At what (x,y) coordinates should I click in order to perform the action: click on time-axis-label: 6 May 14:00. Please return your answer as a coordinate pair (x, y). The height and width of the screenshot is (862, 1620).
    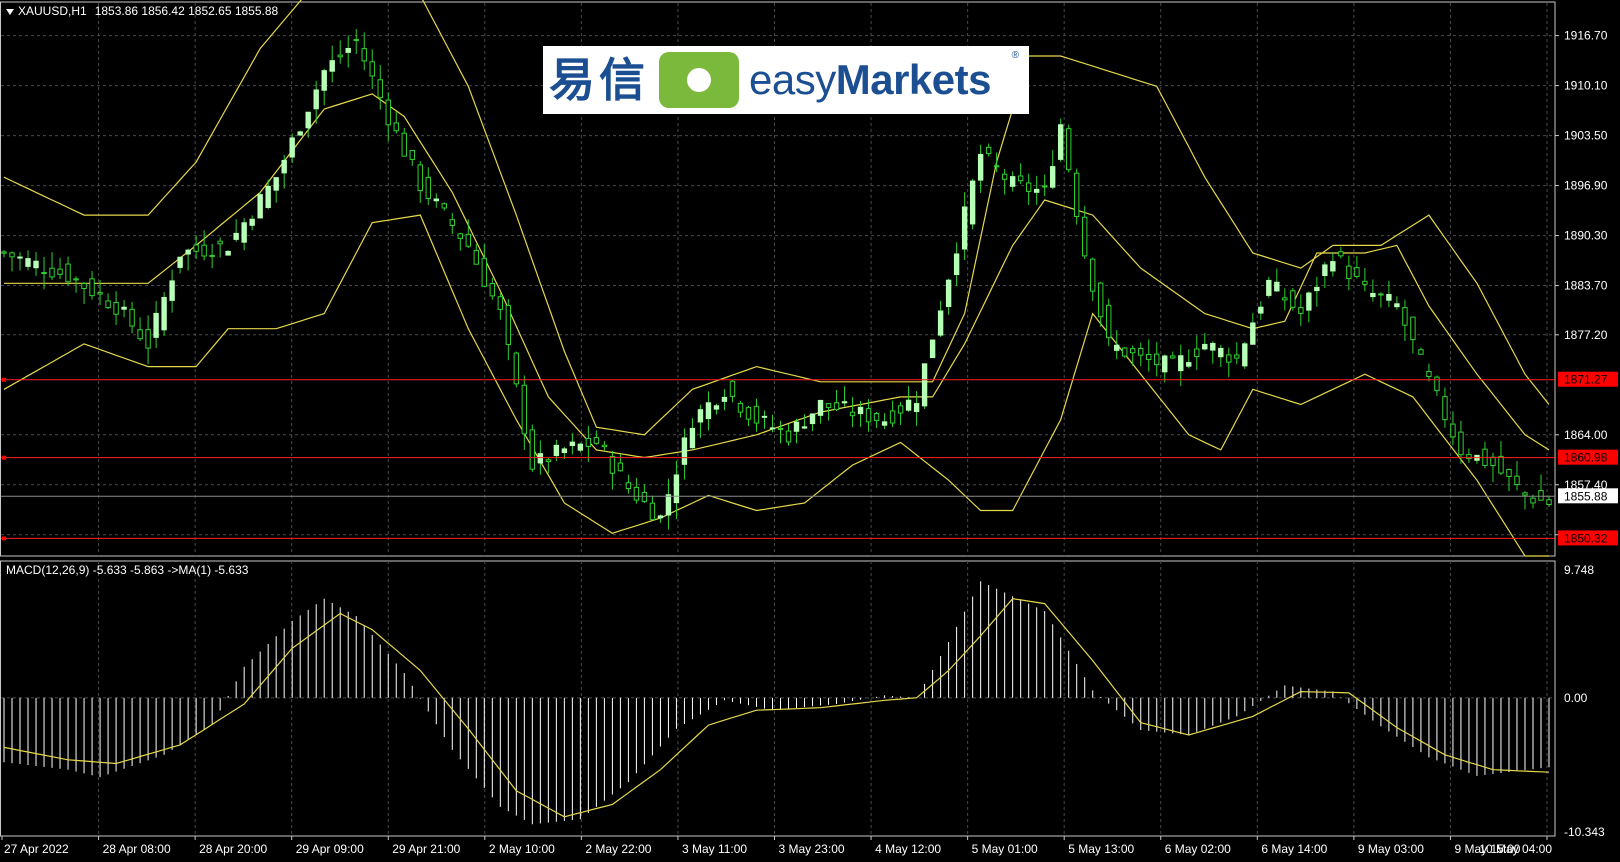
    Looking at the image, I should click on (1294, 849).